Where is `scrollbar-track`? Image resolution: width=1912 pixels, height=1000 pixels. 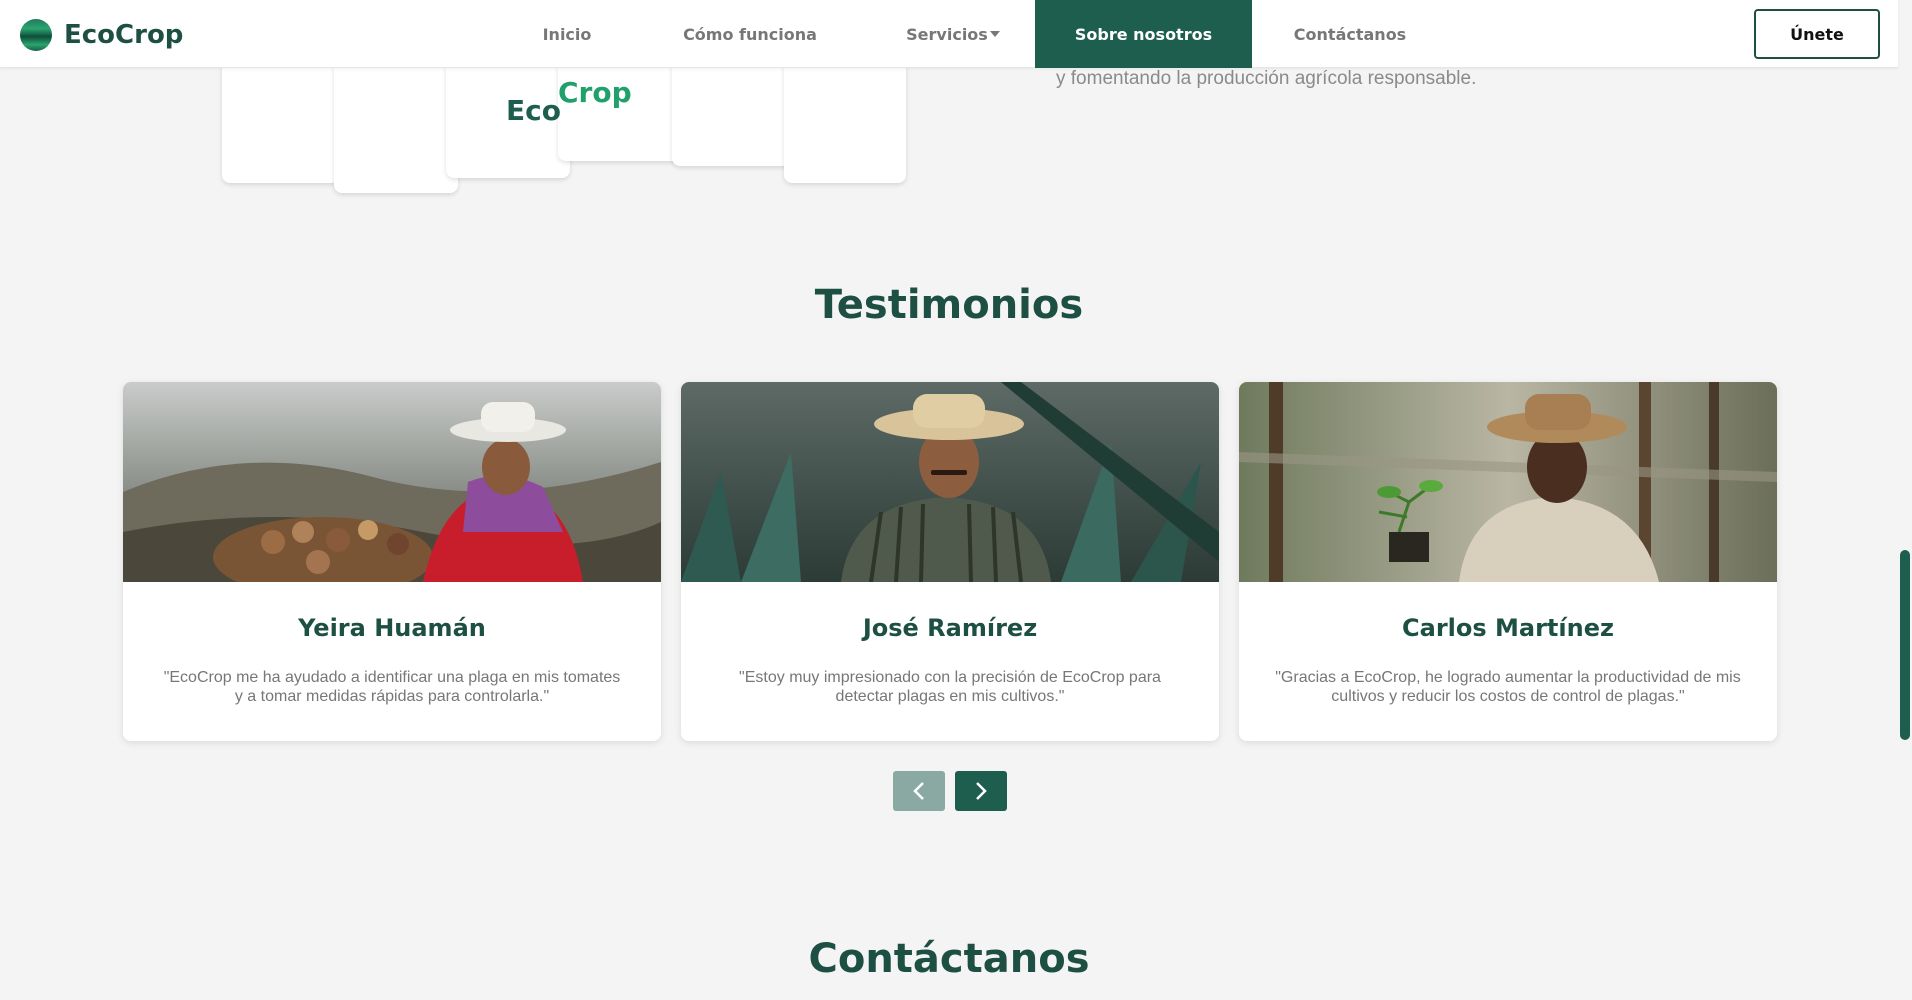 scrollbar-track is located at coordinates (1905, 500).